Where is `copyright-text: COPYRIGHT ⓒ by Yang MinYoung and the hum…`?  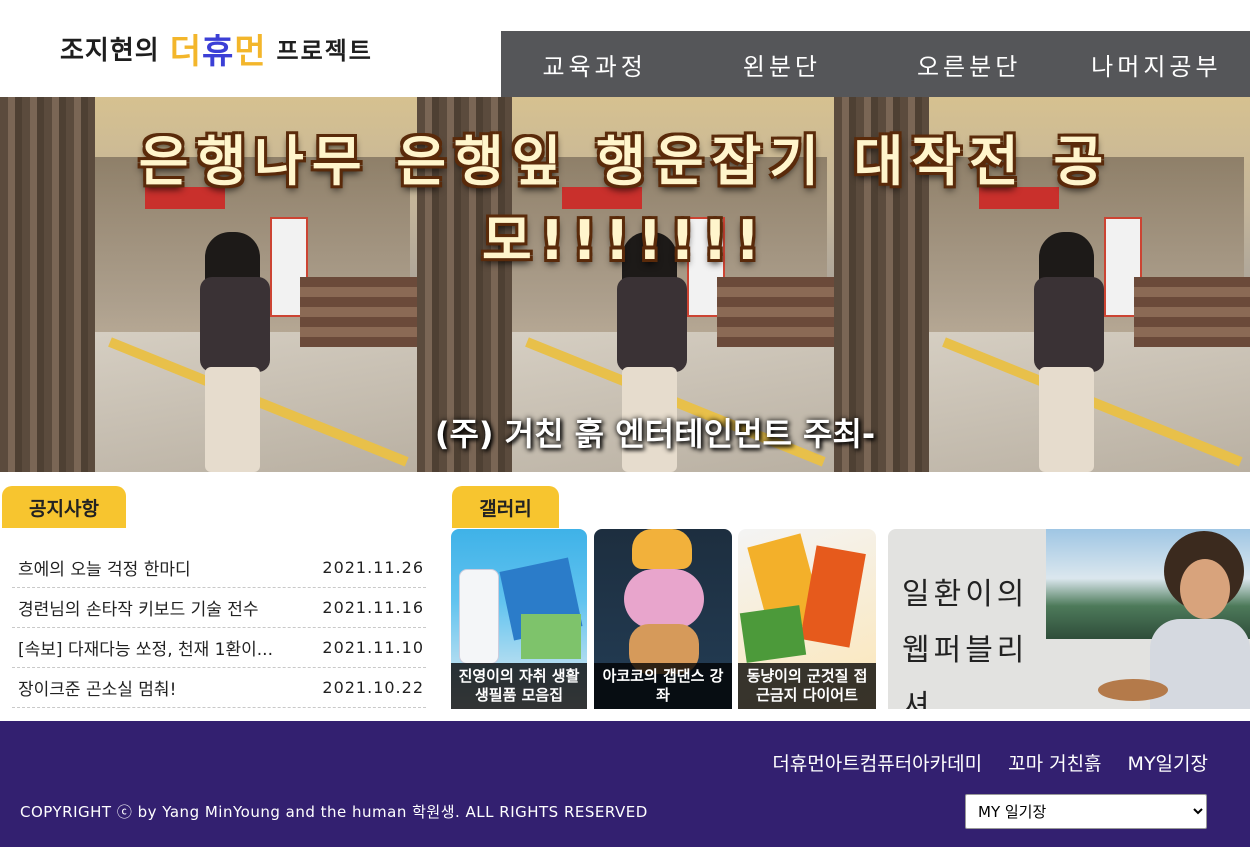 copyright-text: COPYRIGHT ⓒ by Yang MinYoung and the hum… is located at coordinates (334, 812).